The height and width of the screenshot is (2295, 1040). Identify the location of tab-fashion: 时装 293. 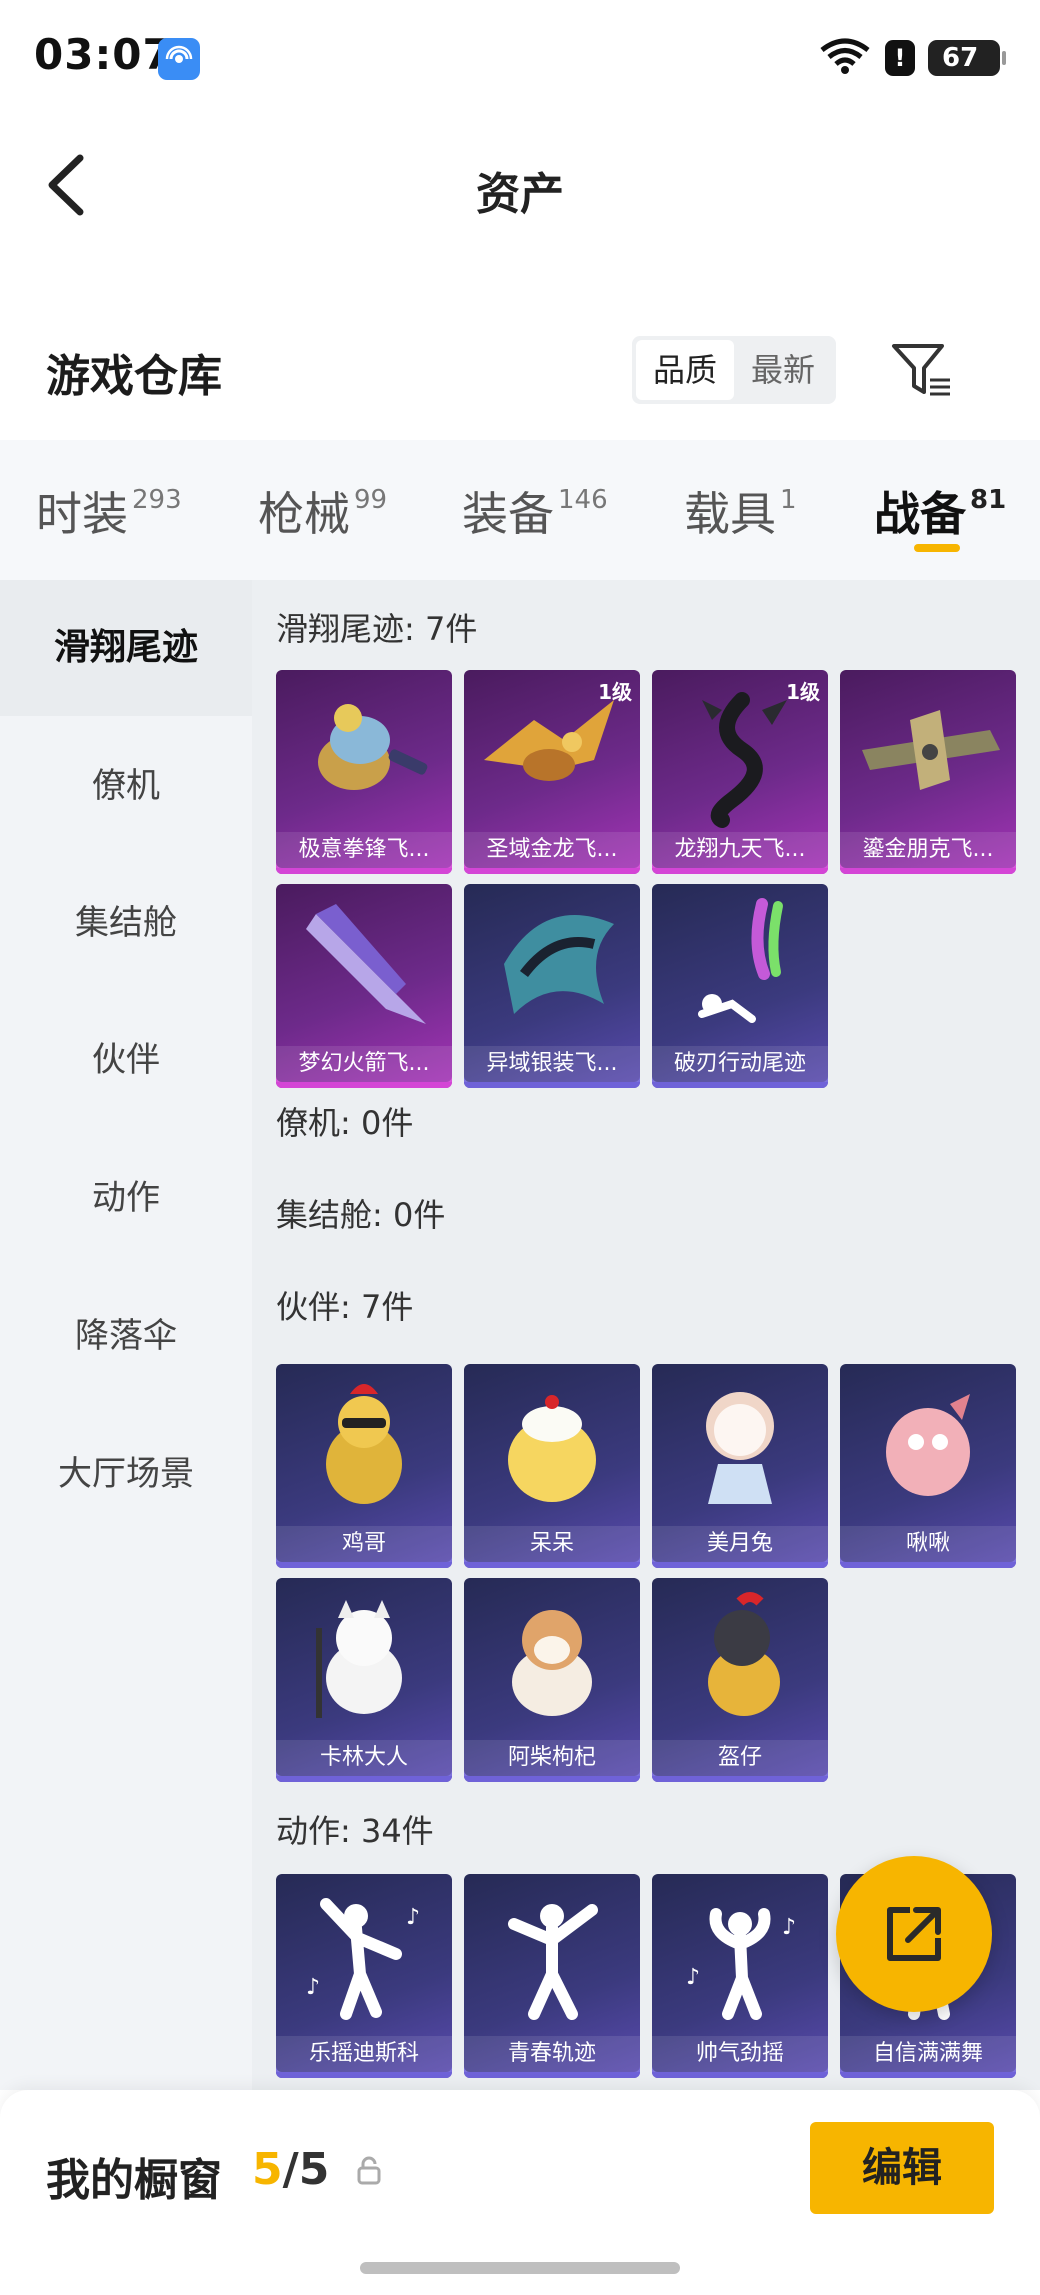
(109, 511).